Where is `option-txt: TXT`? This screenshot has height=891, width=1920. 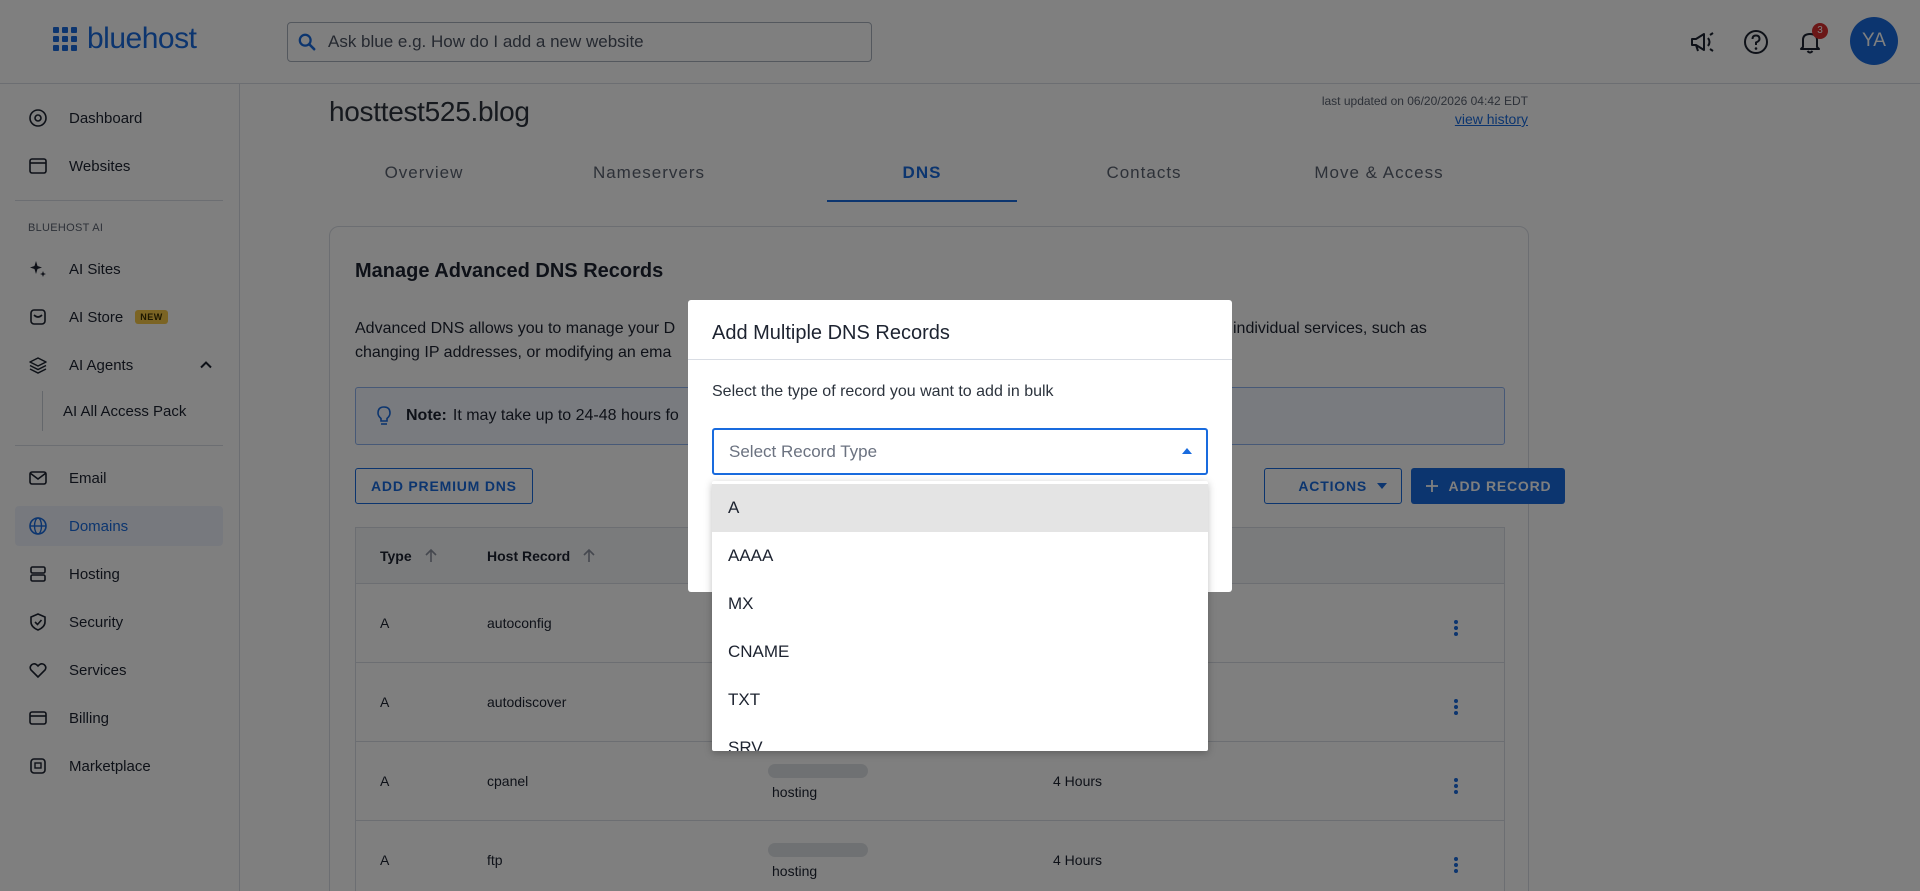 option-txt: TXT is located at coordinates (960, 700).